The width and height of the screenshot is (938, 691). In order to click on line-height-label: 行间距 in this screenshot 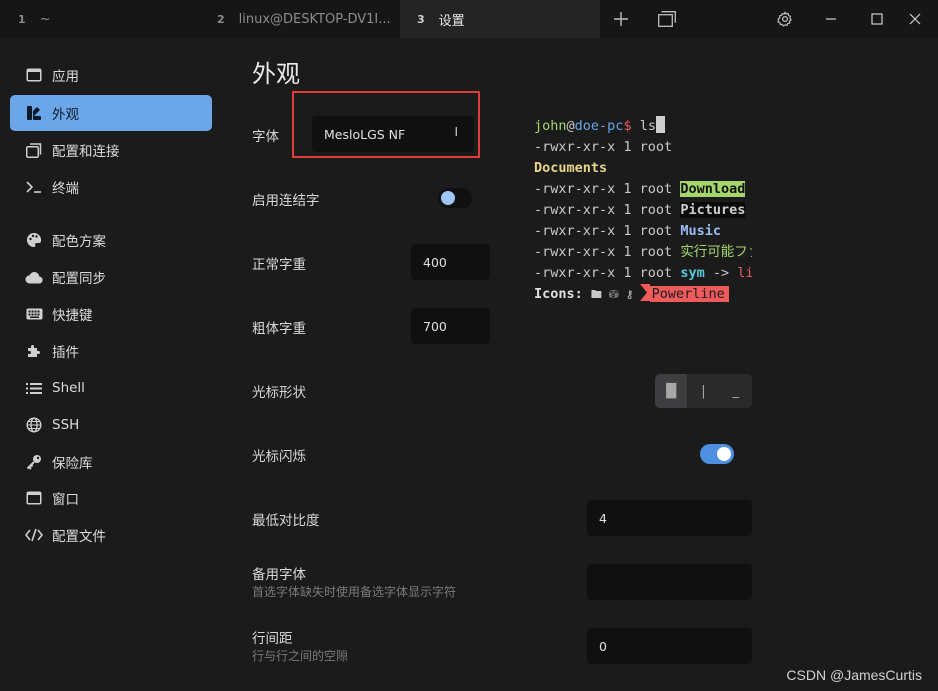, I will do `click(272, 639)`.